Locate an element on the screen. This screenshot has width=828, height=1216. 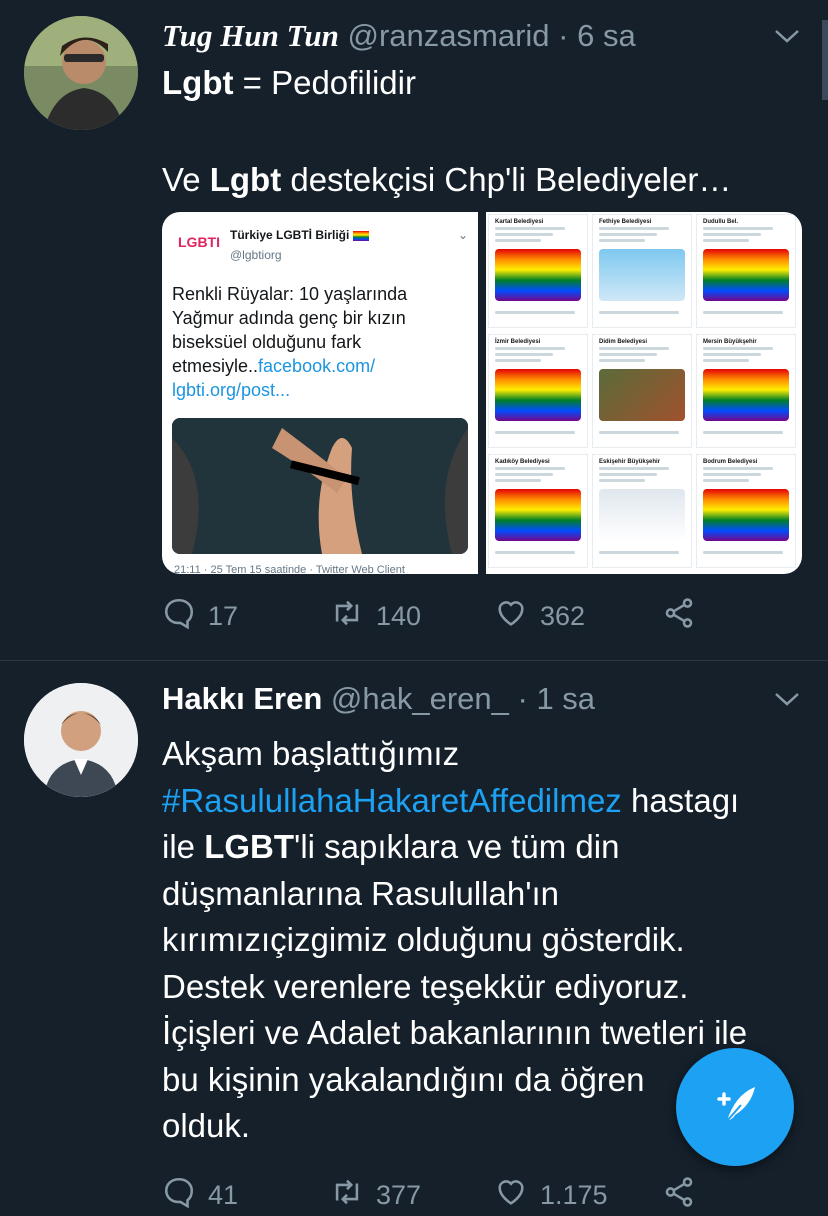
display-name: Tug Hun Tun is located at coordinates (250, 35).